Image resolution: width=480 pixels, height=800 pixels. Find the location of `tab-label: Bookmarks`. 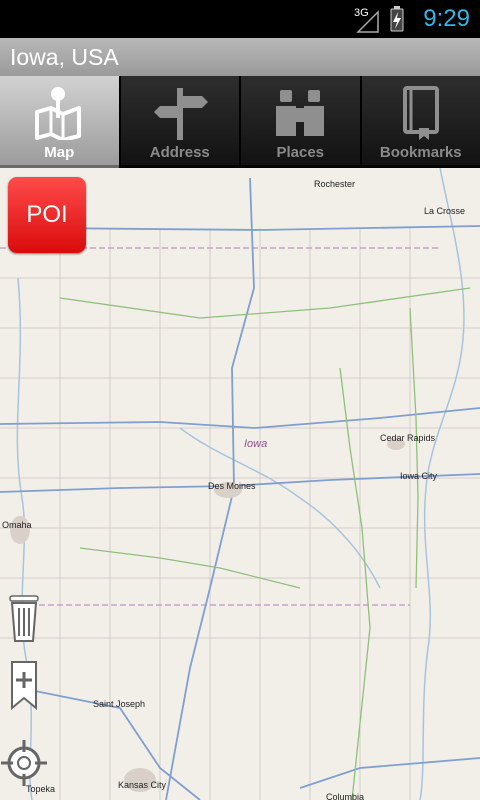

tab-label: Bookmarks is located at coordinates (420, 152).